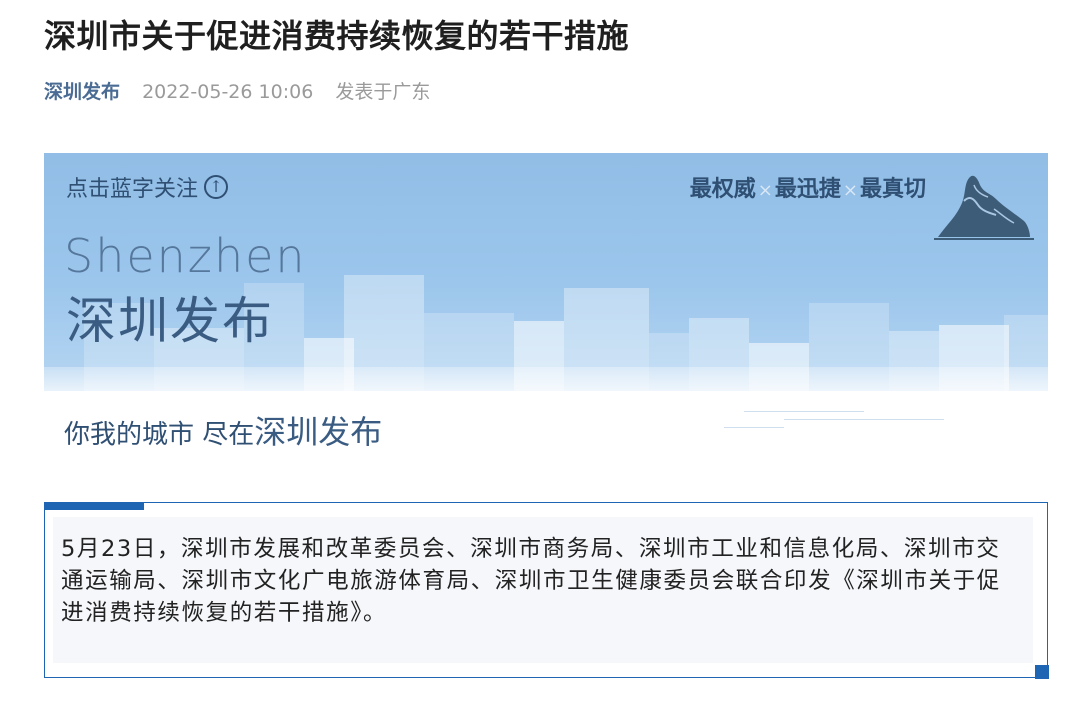 The height and width of the screenshot is (715, 1080). What do you see at coordinates (170, 321) in the screenshot?
I see `brand-name-chinese: 深圳发布` at bounding box center [170, 321].